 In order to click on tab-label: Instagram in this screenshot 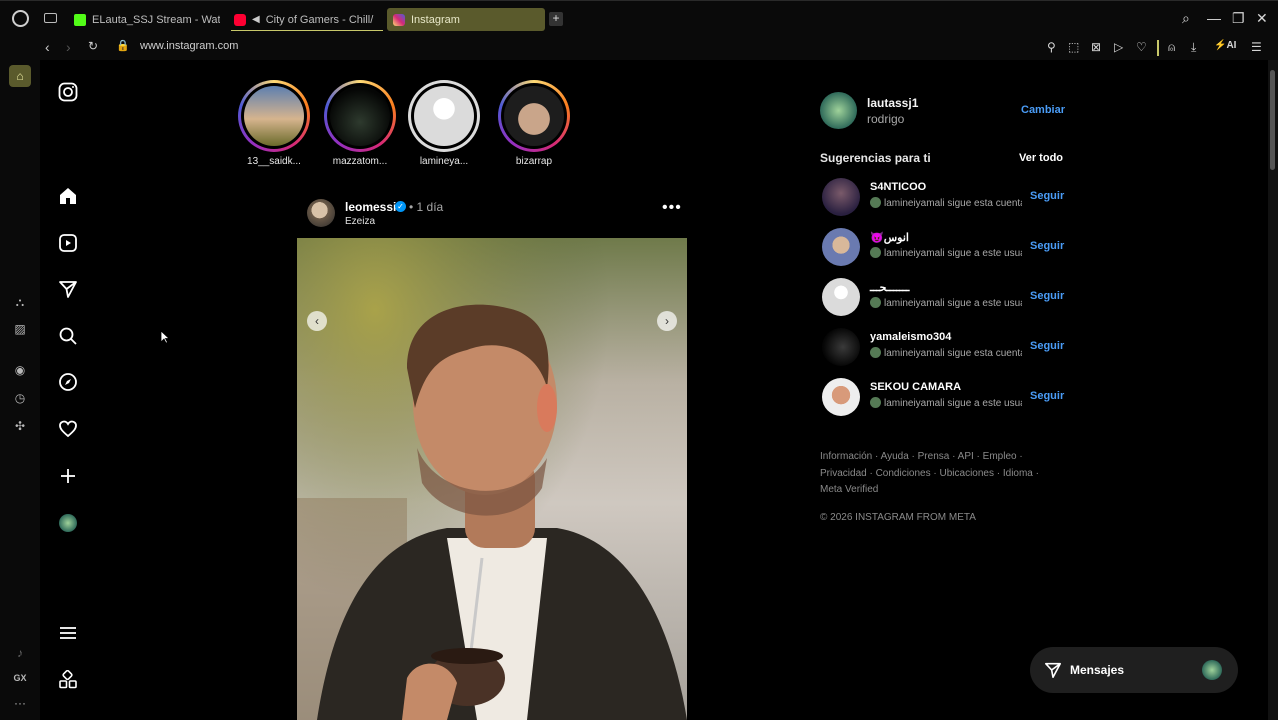, I will do `click(435, 19)`.